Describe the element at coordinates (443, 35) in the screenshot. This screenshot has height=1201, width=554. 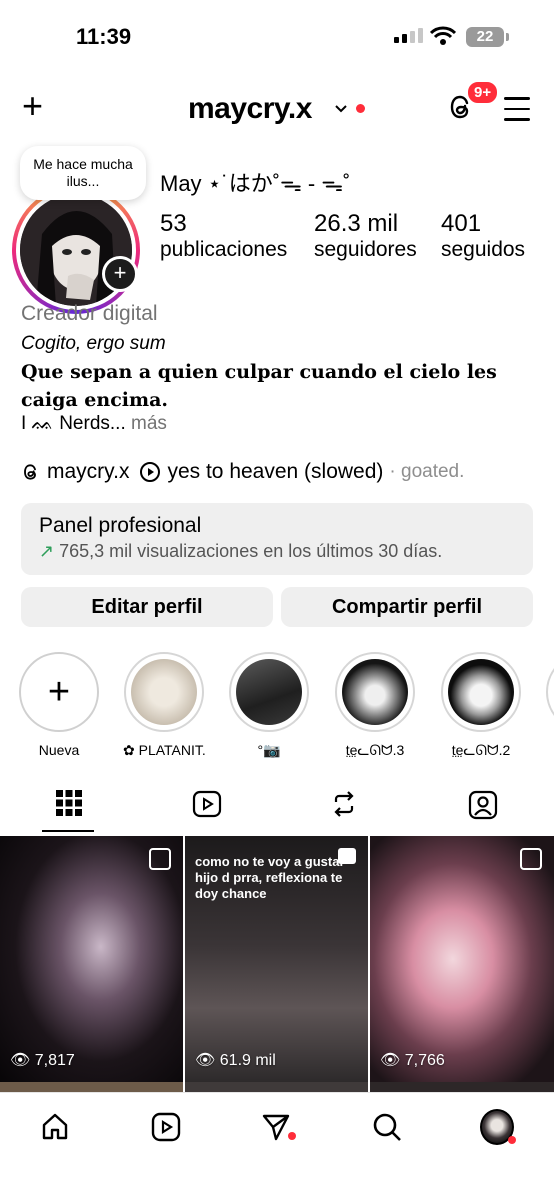
I see `wifi-icon` at that location.